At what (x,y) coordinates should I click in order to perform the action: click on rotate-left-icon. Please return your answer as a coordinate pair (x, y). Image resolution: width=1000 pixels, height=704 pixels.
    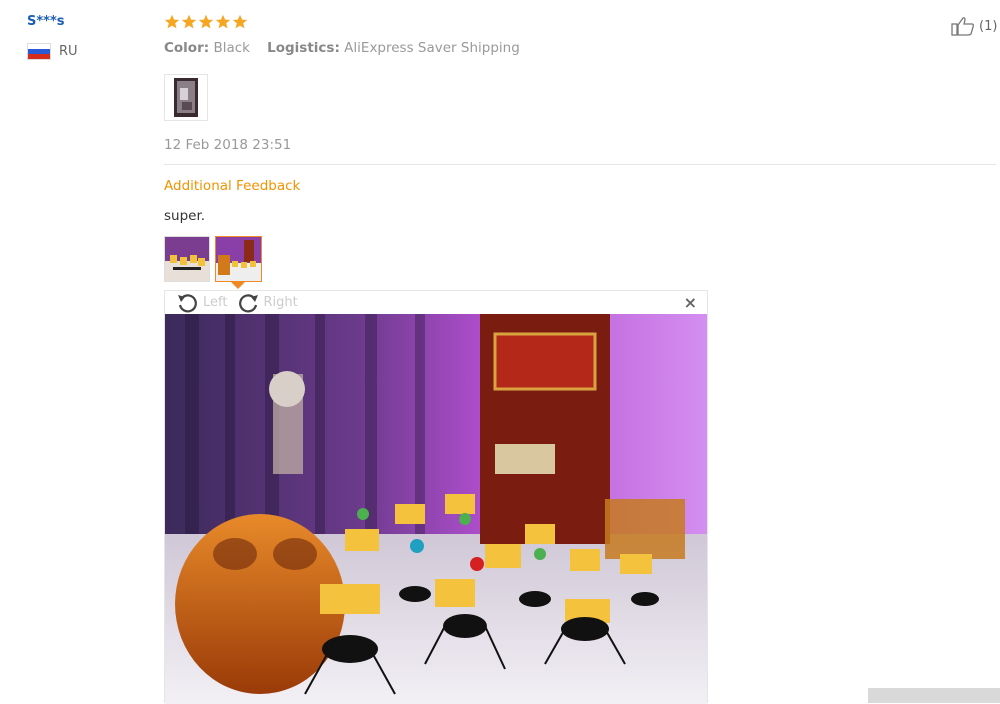
    Looking at the image, I should click on (187, 302).